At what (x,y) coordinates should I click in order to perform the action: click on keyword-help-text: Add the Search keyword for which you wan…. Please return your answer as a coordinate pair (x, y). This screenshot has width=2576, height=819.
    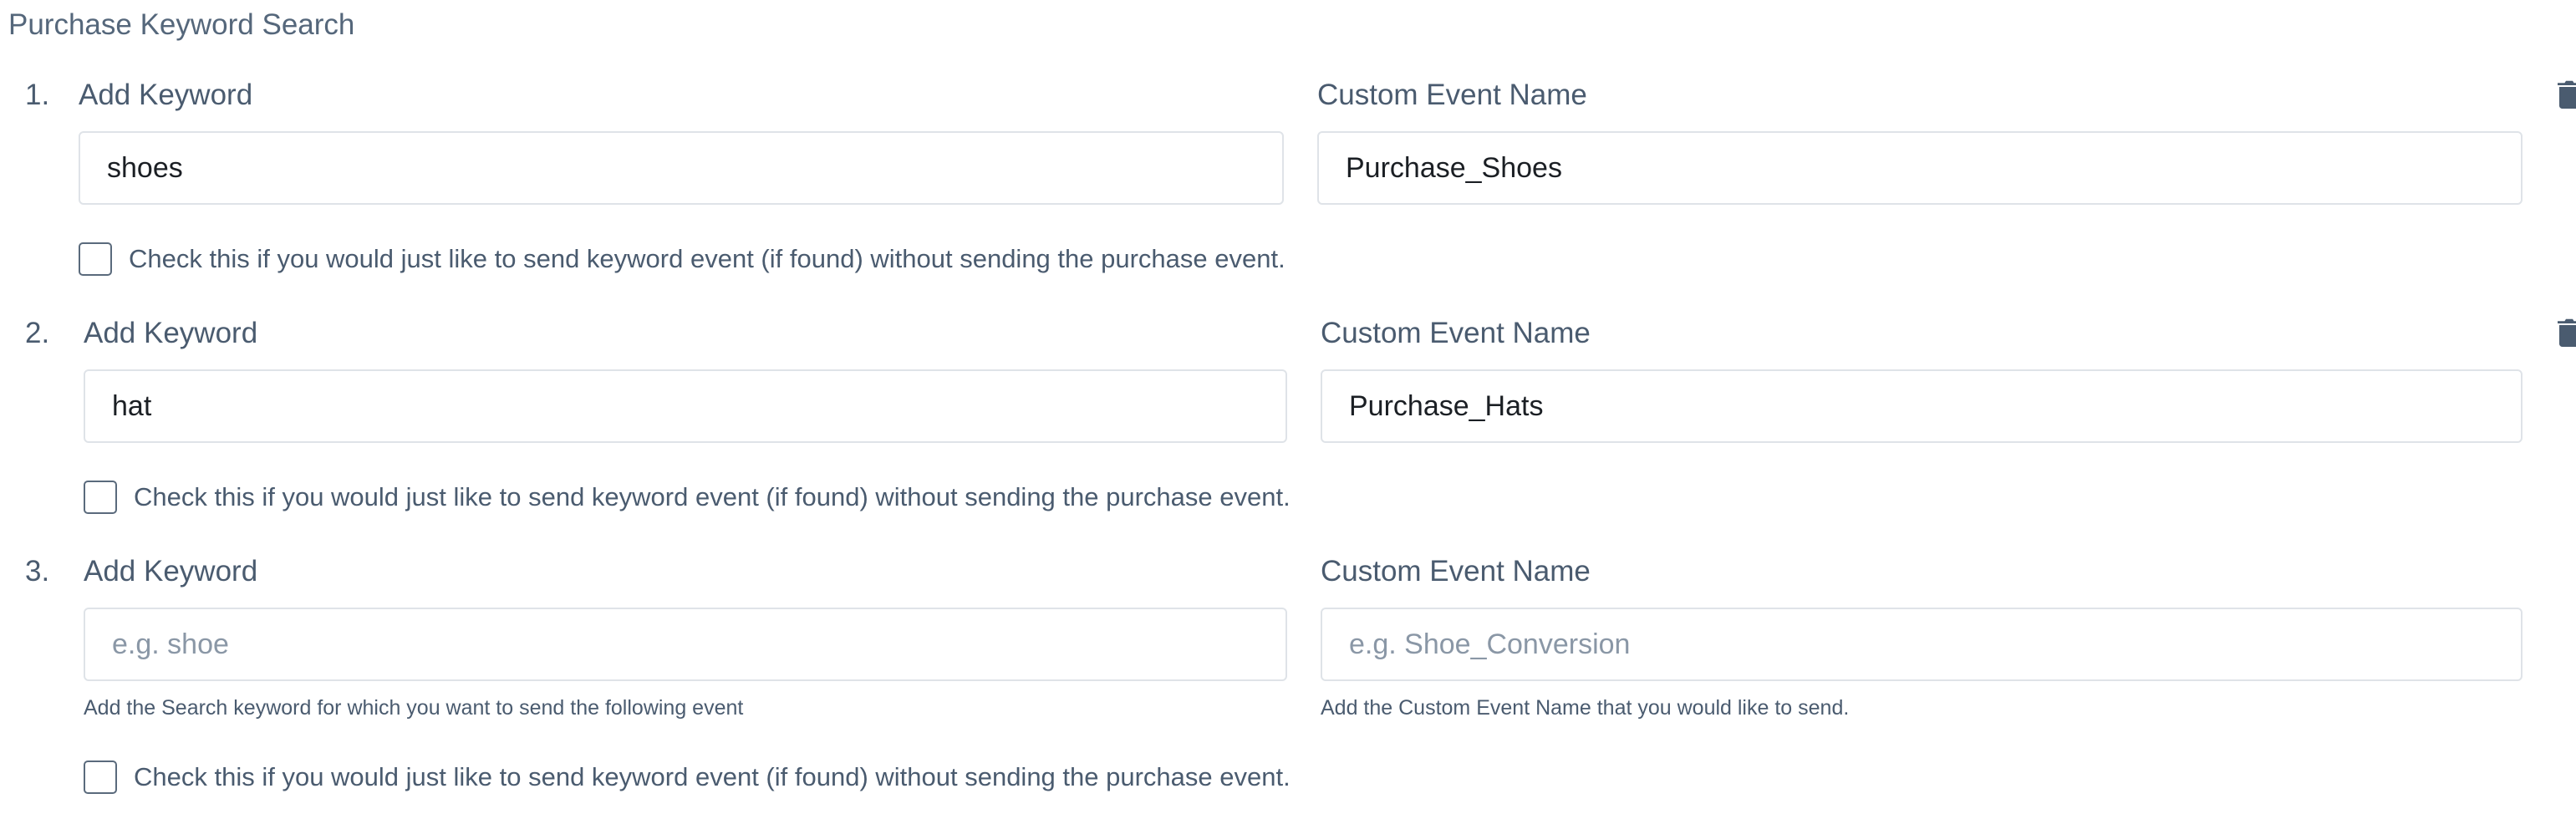
    Looking at the image, I should click on (414, 708).